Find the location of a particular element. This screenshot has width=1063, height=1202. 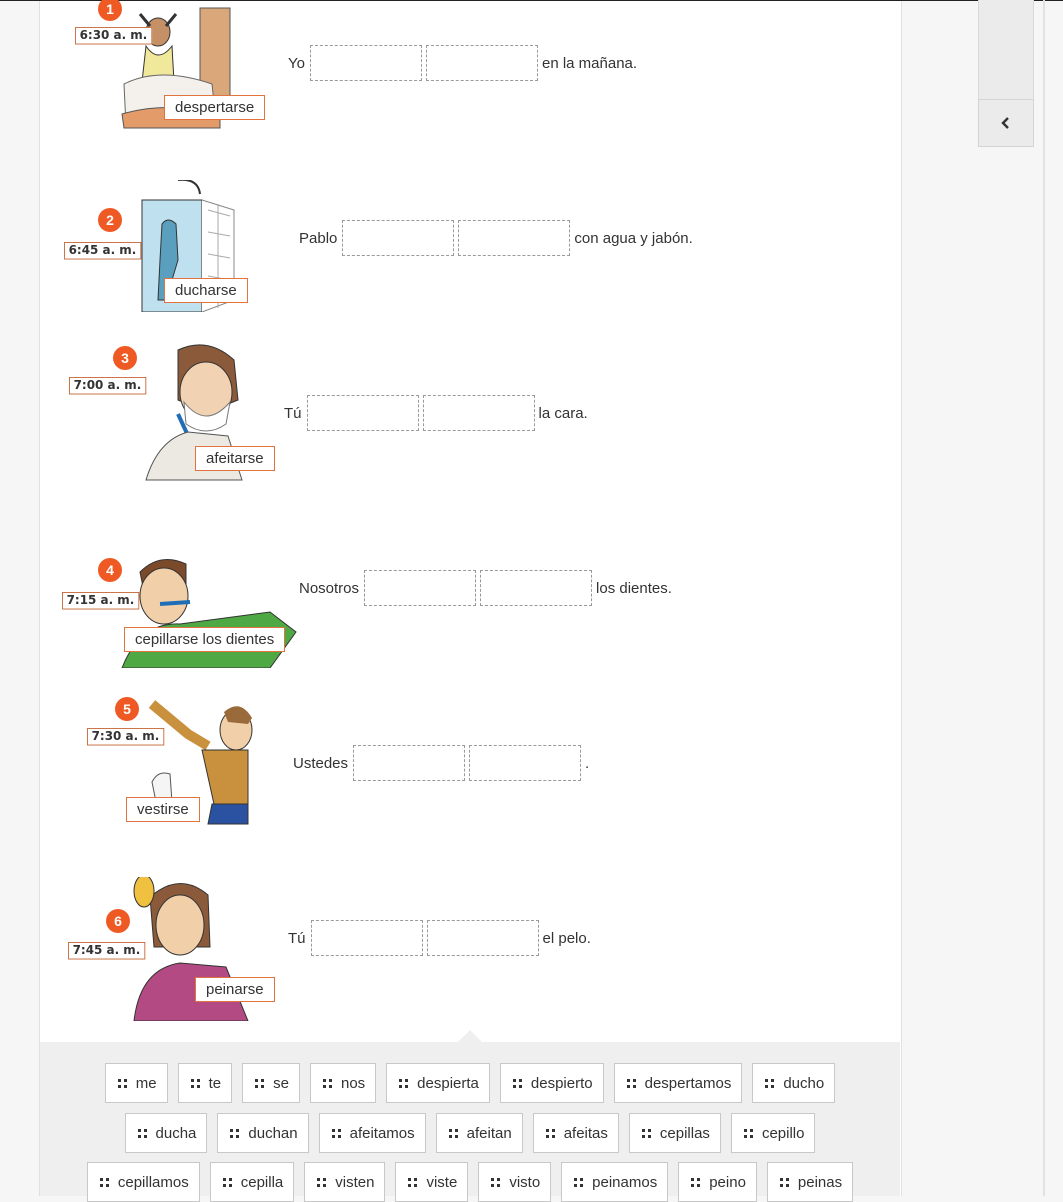

word-chip-label: ducho is located at coordinates (804, 1083).